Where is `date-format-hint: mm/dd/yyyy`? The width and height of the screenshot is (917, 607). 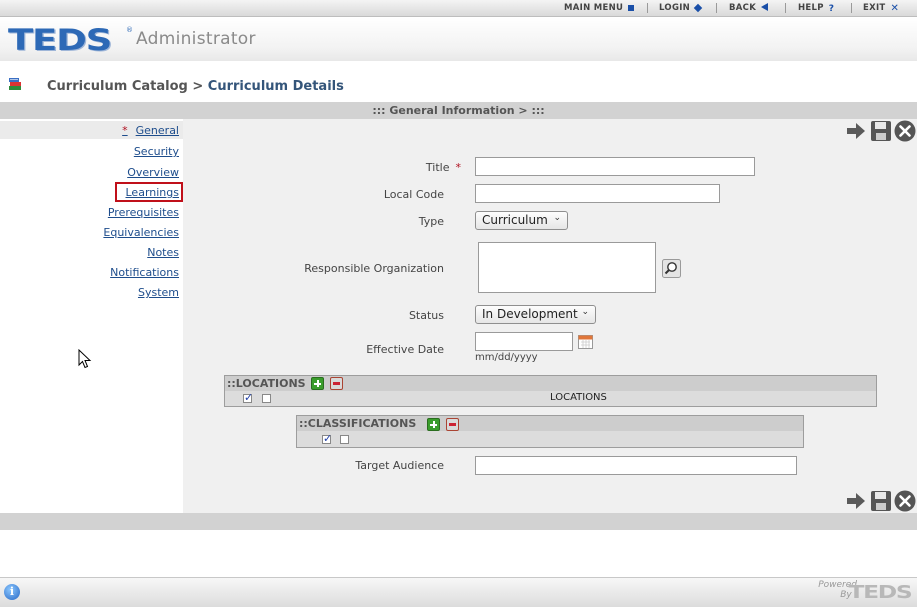
date-format-hint: mm/dd/yyyy is located at coordinates (506, 357).